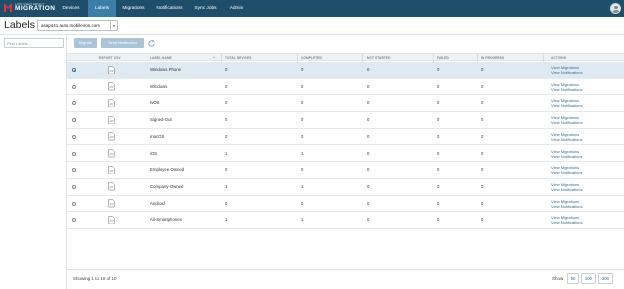 This screenshot has height=289, width=624. I want to click on table-footer: Showing 1 to 10 of 10 Show 50 100 200, so click(345, 279).